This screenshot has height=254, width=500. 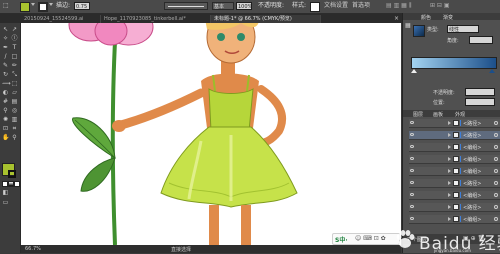 I want to click on lasso-tool-icon: ⓛ, so click(x=14, y=38).